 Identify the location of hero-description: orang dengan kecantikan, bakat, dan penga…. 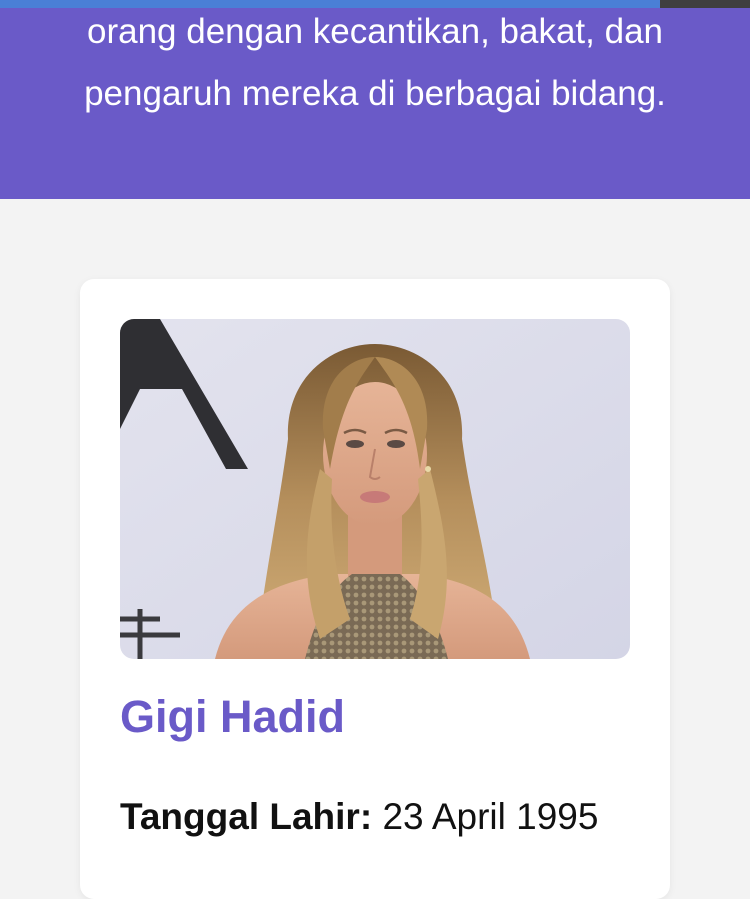
(375, 62).